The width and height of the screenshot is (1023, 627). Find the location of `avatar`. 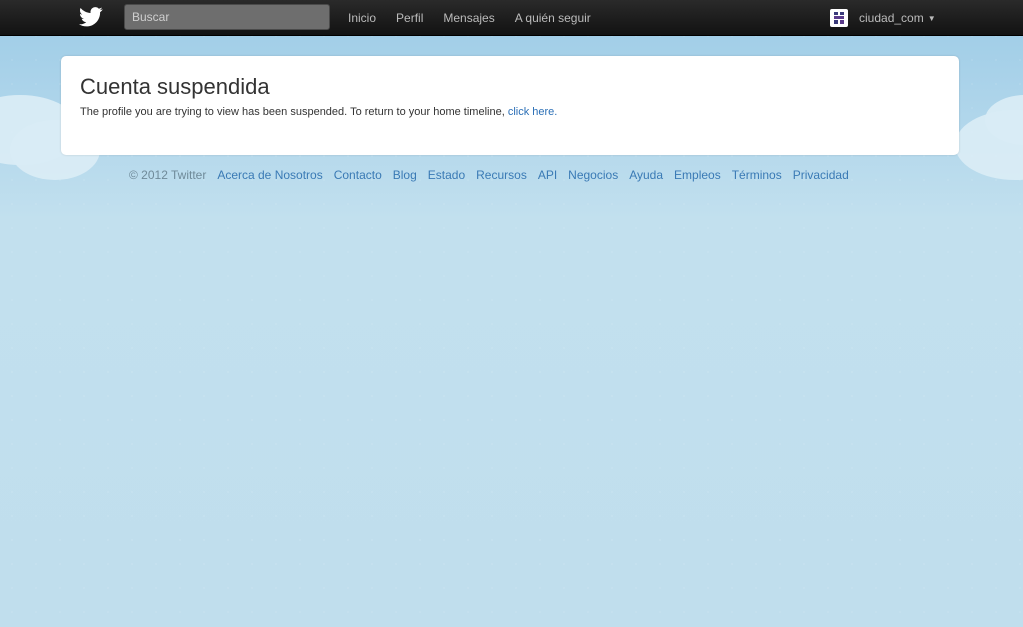

avatar is located at coordinates (839, 18).